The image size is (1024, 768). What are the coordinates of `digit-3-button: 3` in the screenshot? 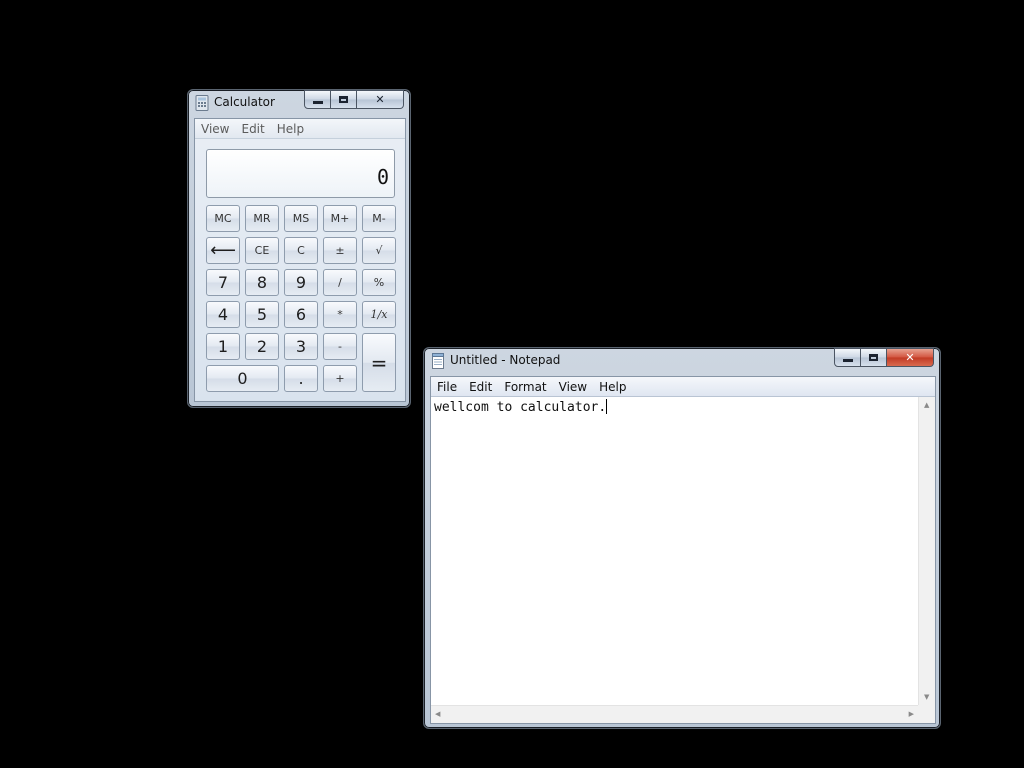 It's located at (301, 346).